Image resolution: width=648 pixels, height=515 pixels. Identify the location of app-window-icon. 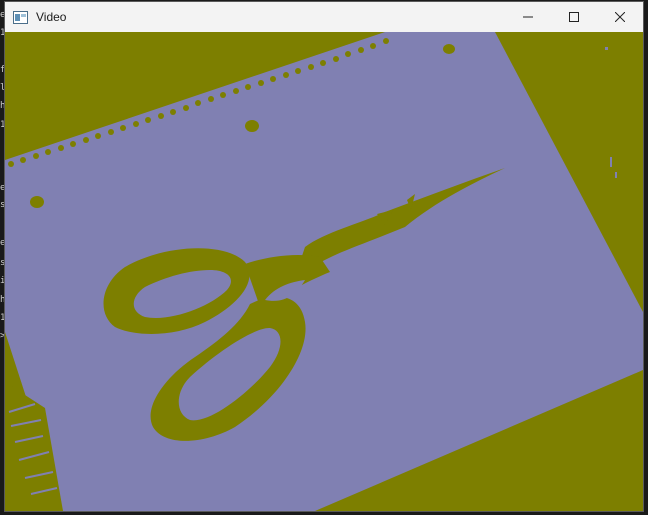
(20, 17).